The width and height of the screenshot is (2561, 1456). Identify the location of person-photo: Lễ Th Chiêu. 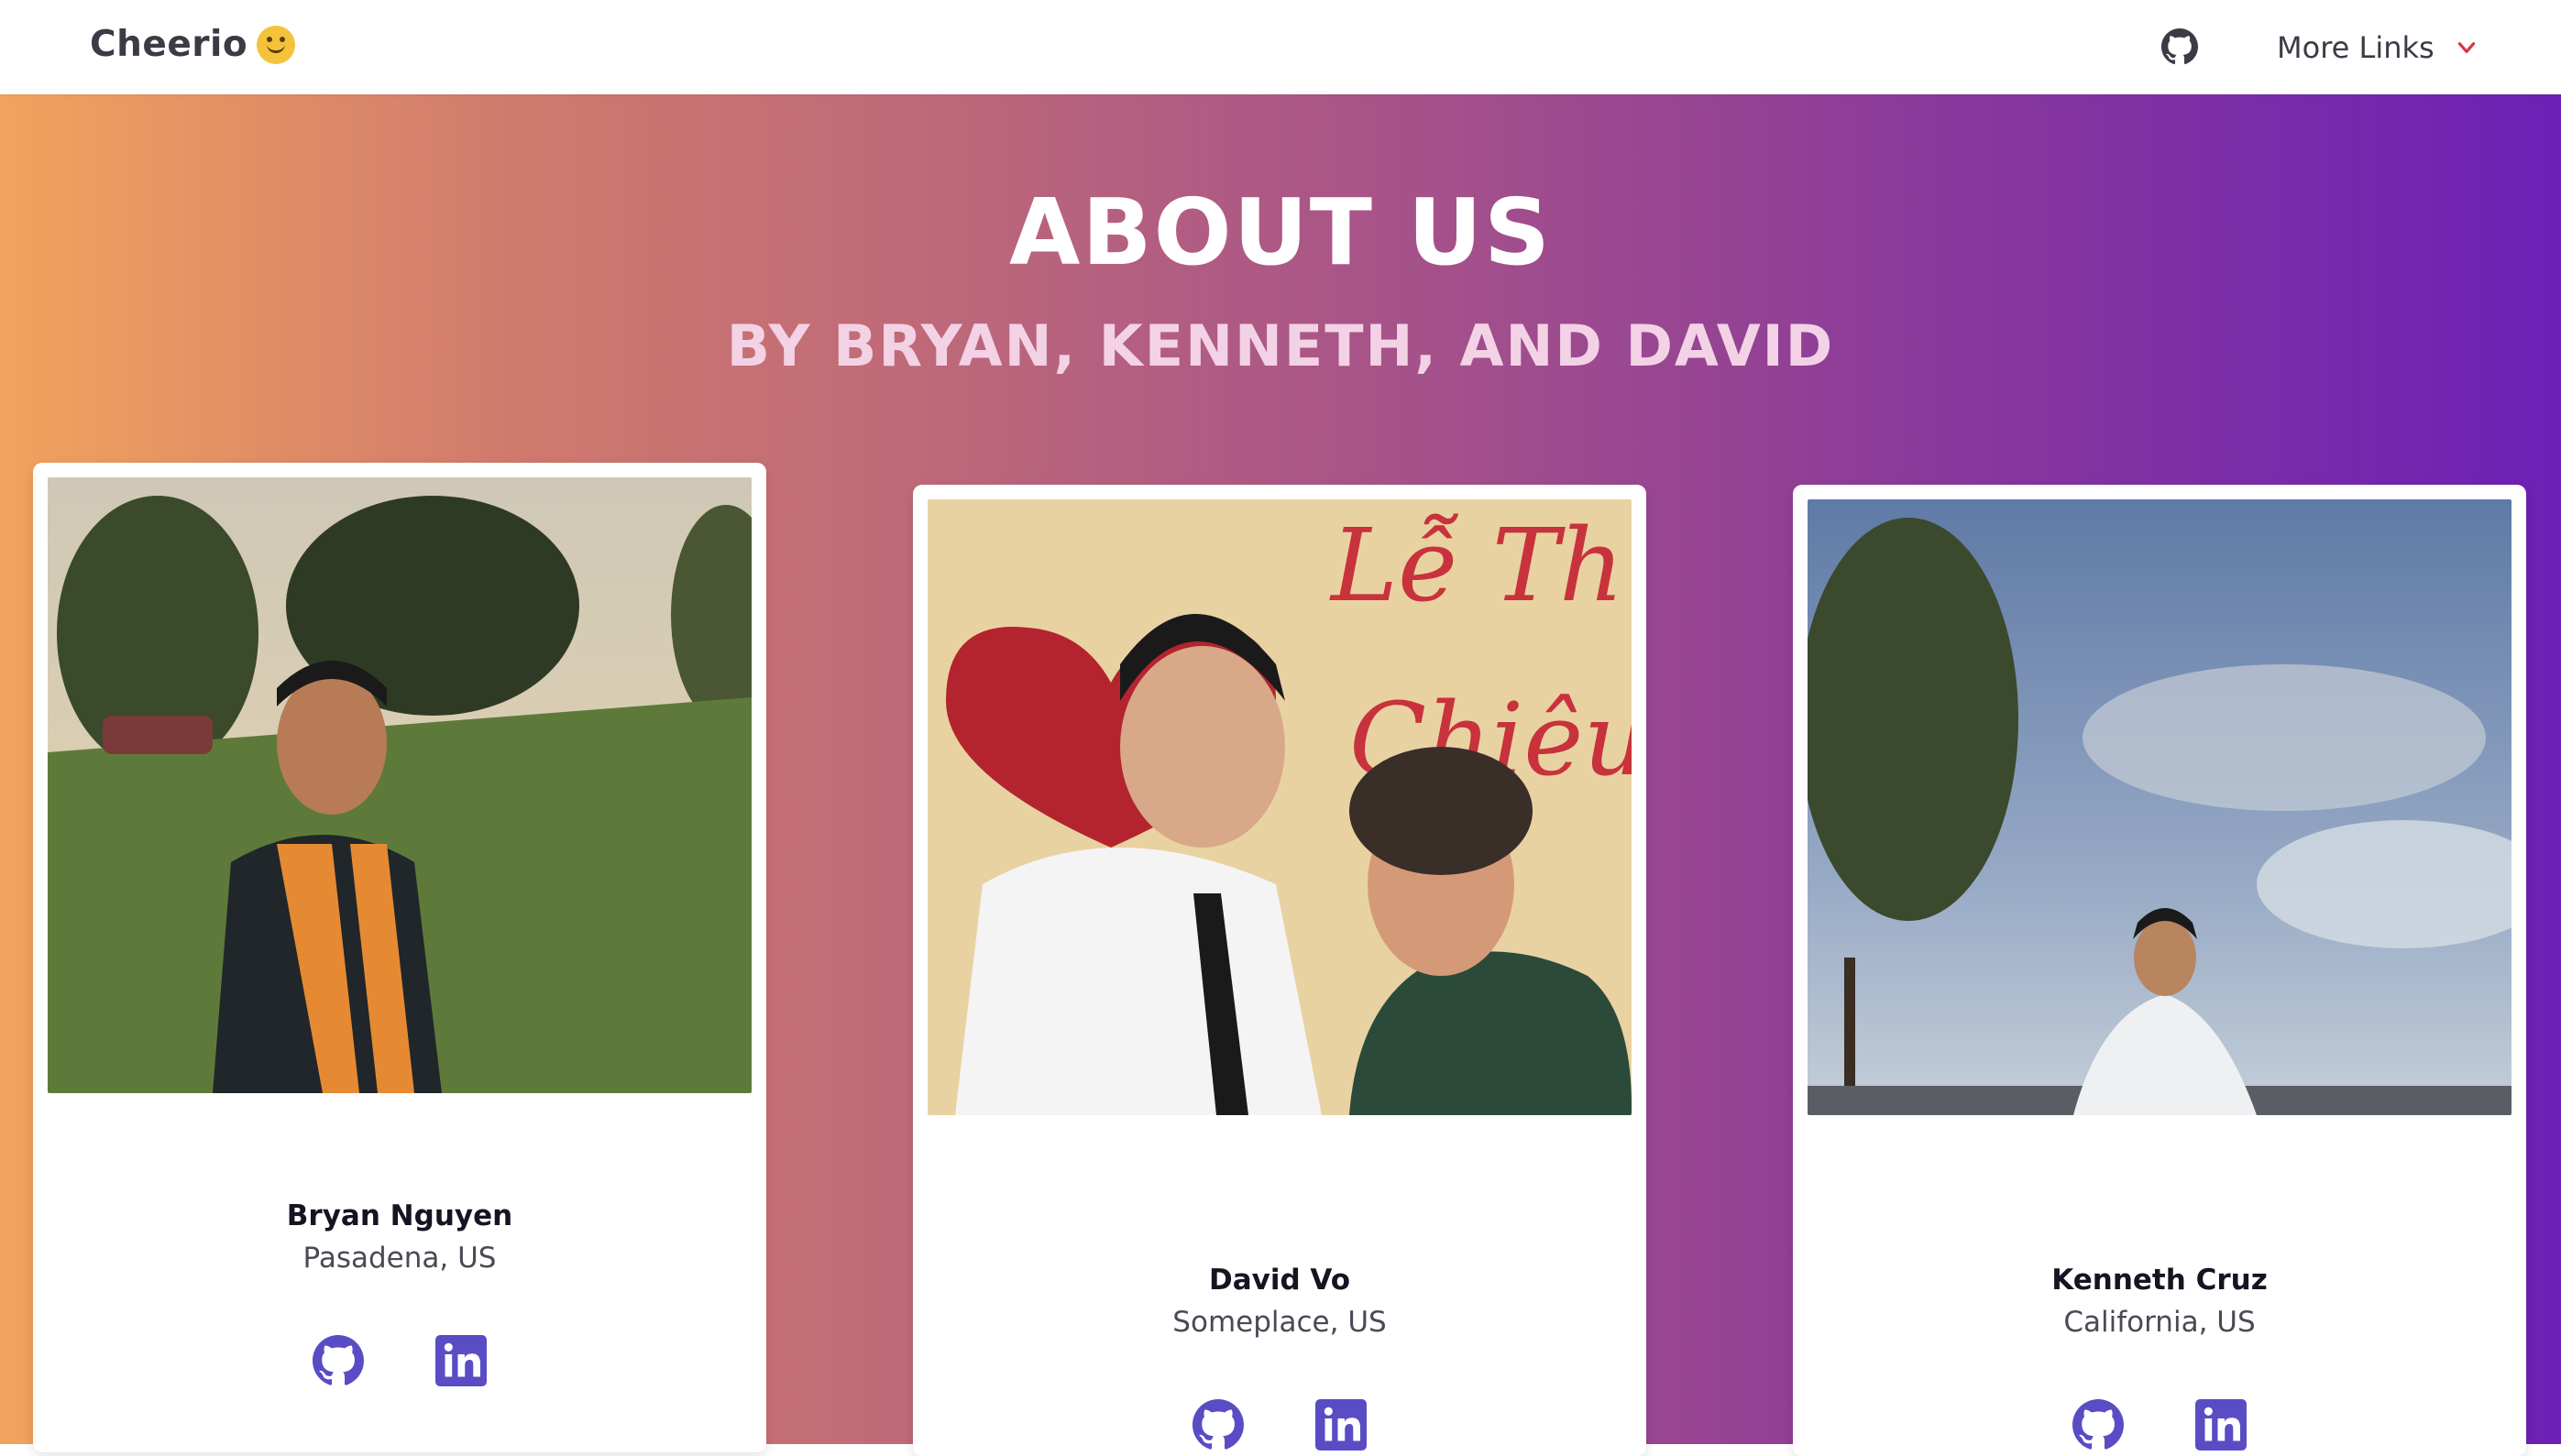
(1280, 807).